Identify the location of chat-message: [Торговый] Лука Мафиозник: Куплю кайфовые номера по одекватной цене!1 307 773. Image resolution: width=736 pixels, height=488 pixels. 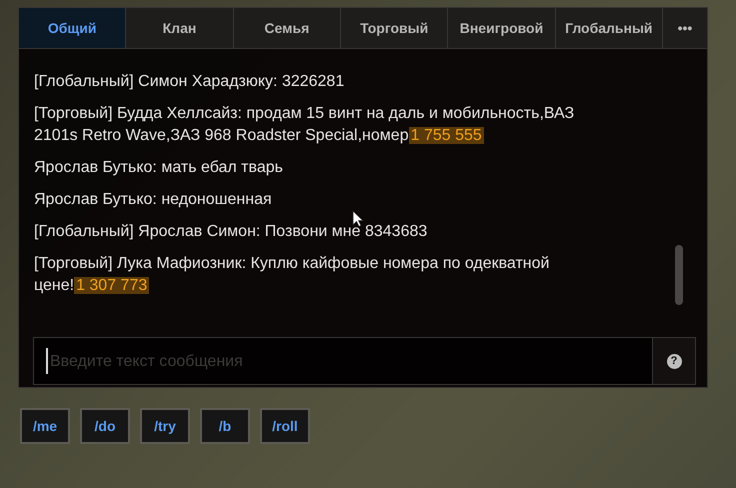
(292, 275).